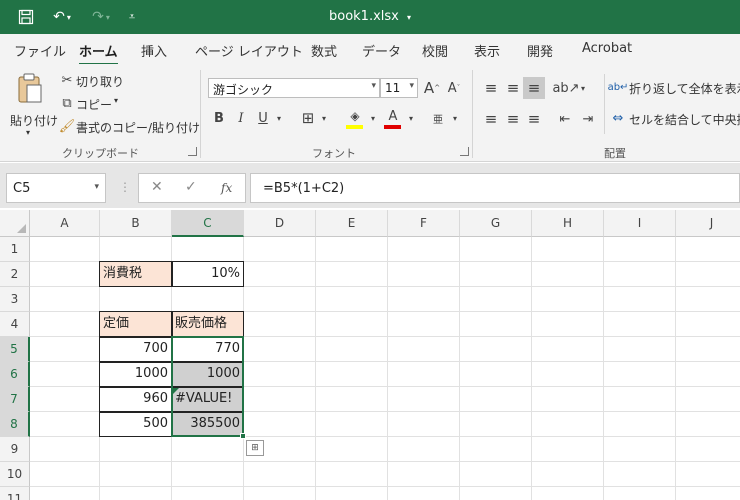 The width and height of the screenshot is (740, 500). What do you see at coordinates (207, 424) in the screenshot?
I see `cell-c8: 385500` at bounding box center [207, 424].